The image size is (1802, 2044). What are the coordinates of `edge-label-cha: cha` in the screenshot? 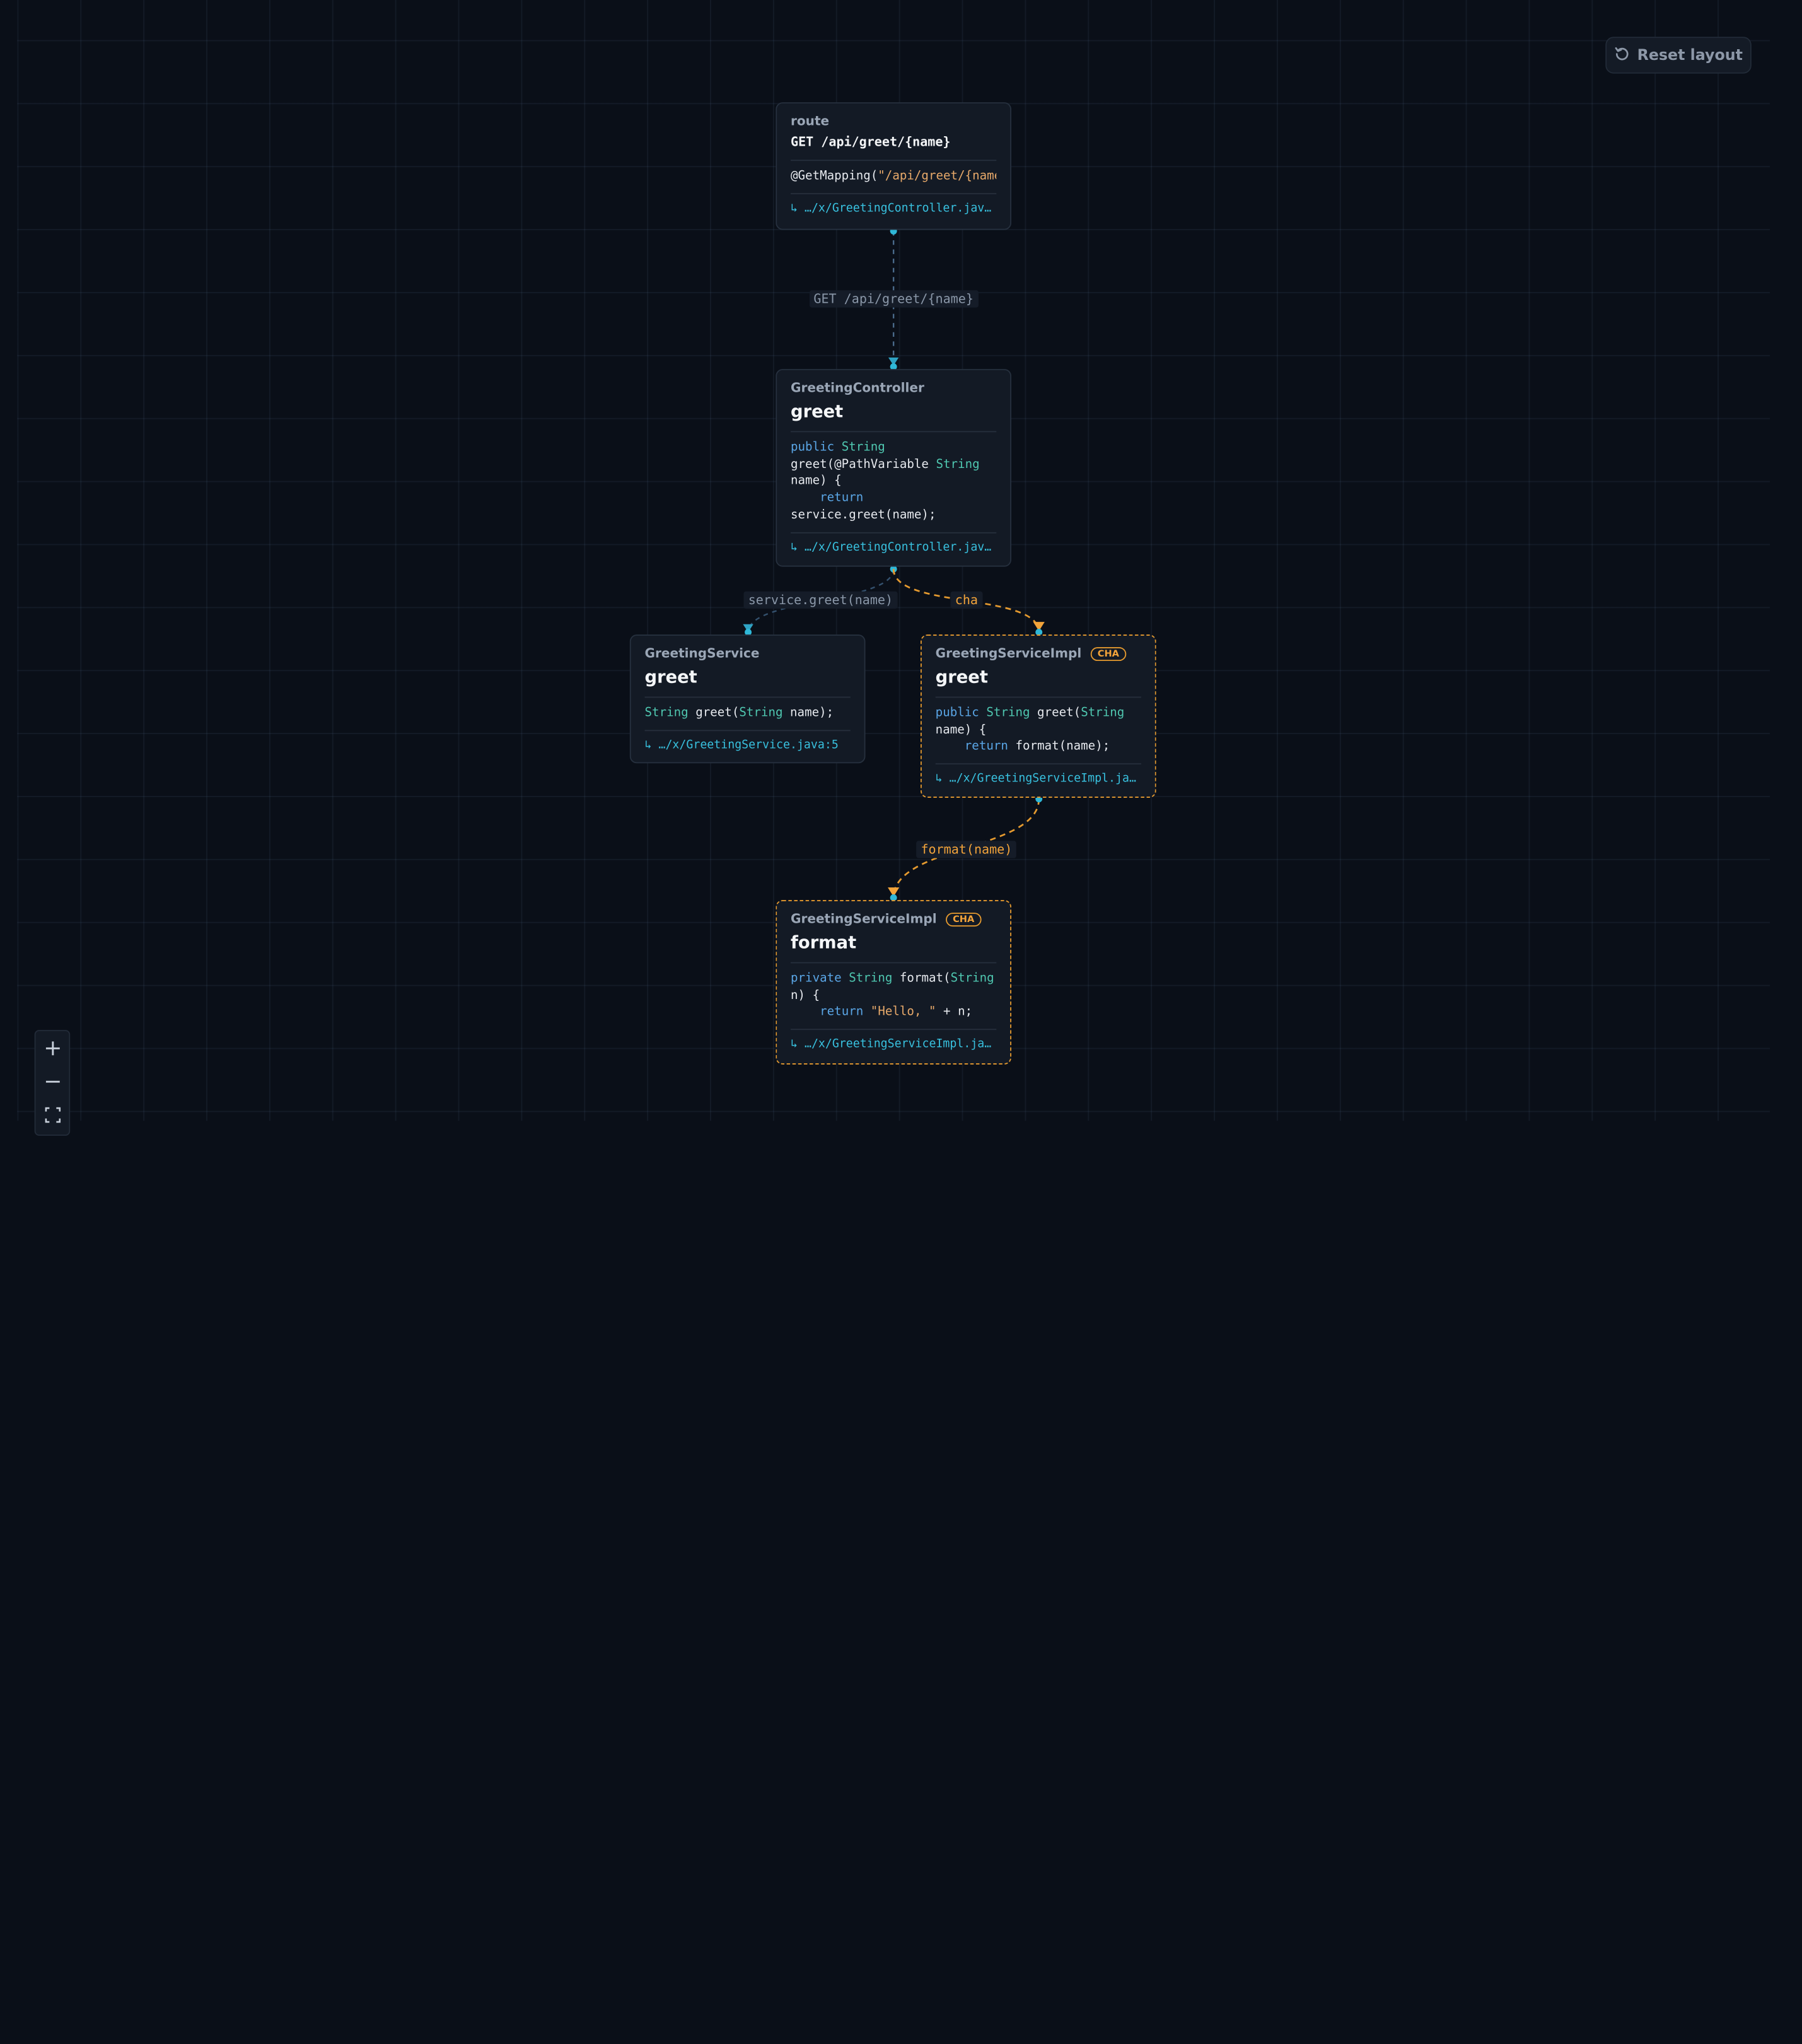 It's located at (967, 600).